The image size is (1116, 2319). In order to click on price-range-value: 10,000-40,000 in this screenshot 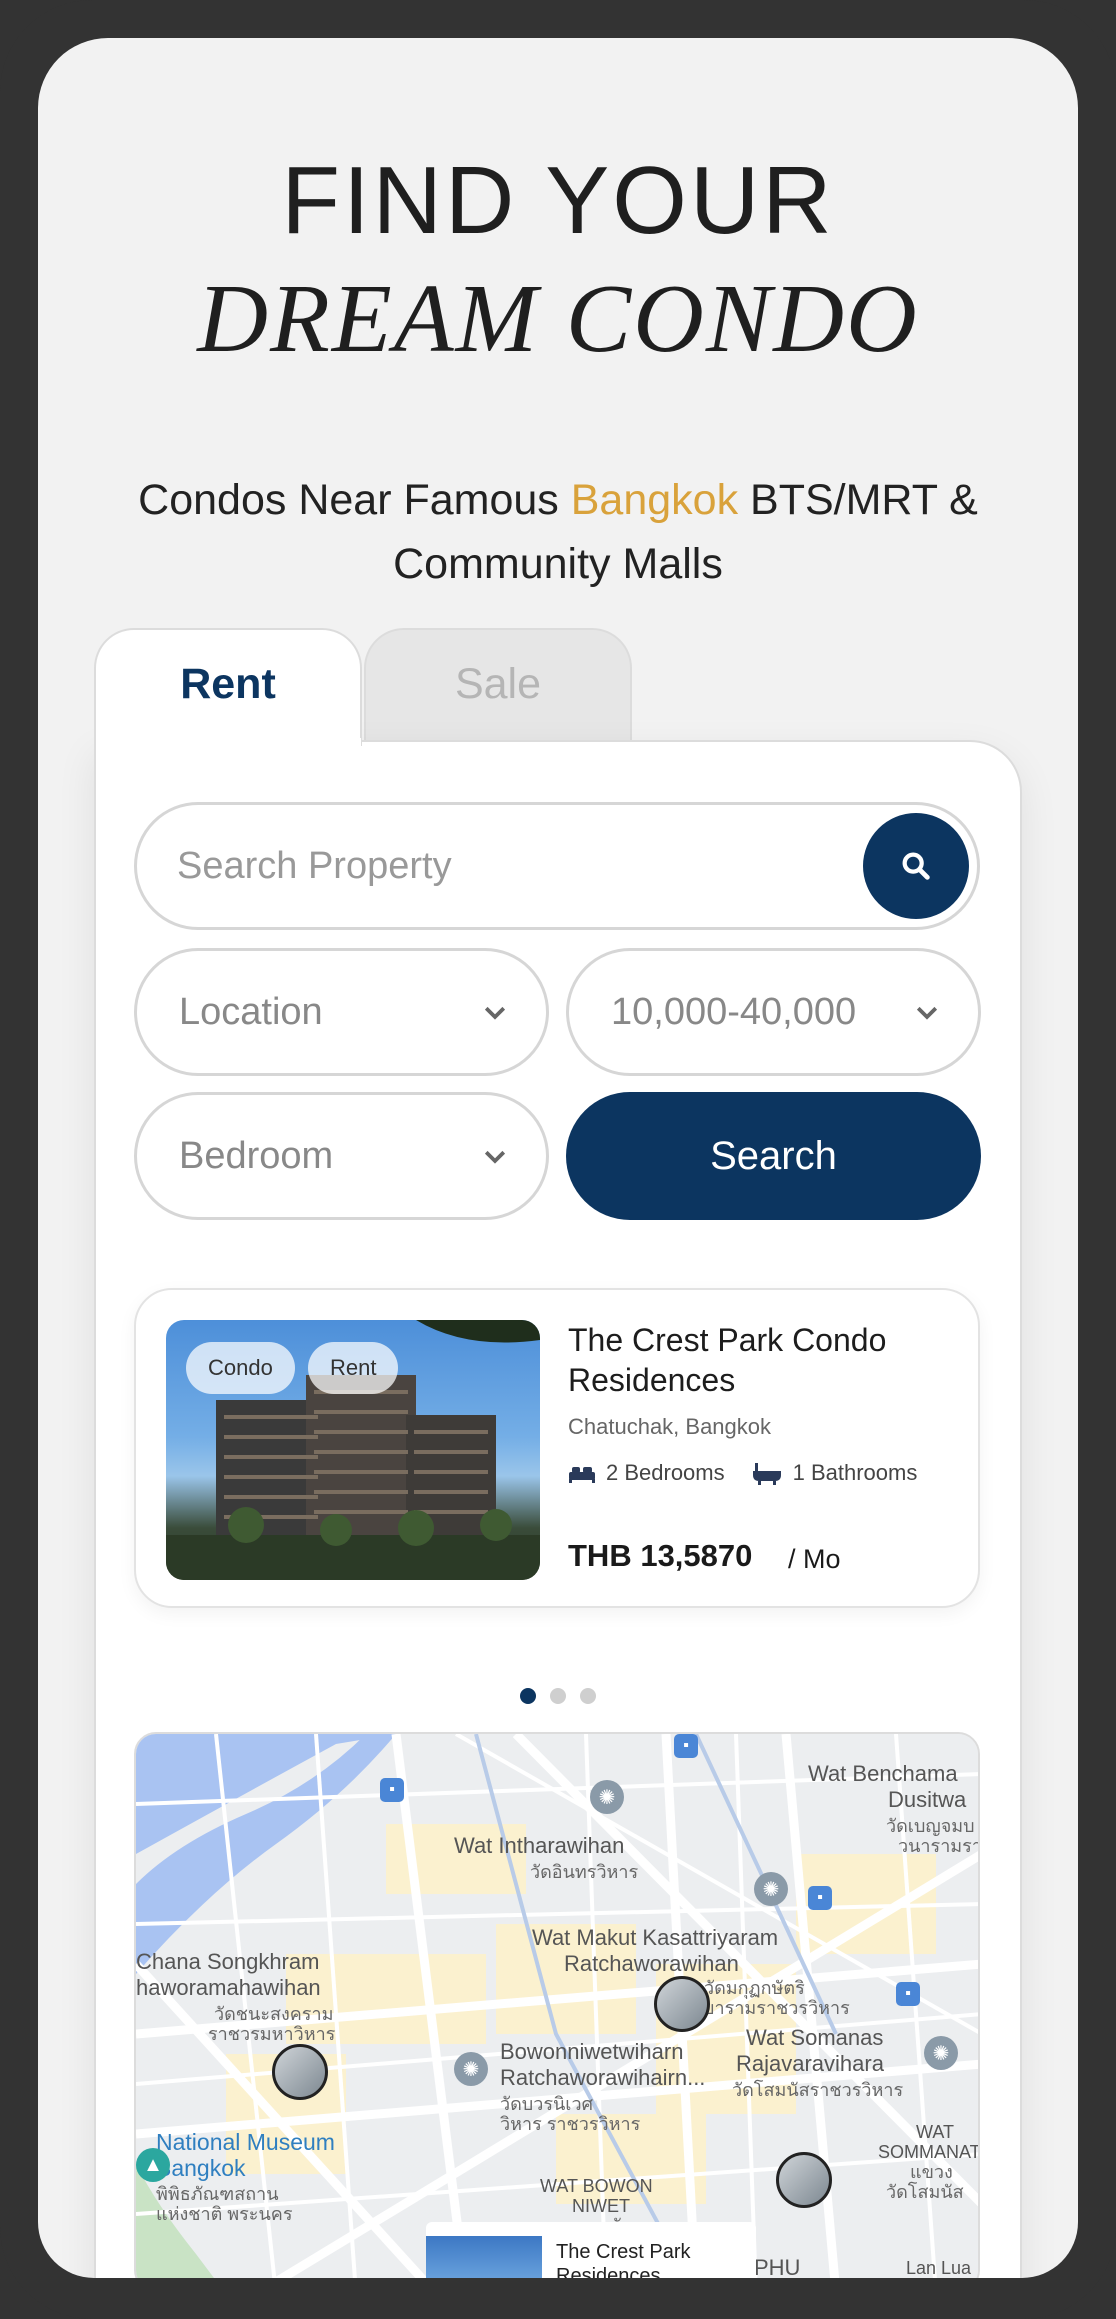, I will do `click(734, 1011)`.